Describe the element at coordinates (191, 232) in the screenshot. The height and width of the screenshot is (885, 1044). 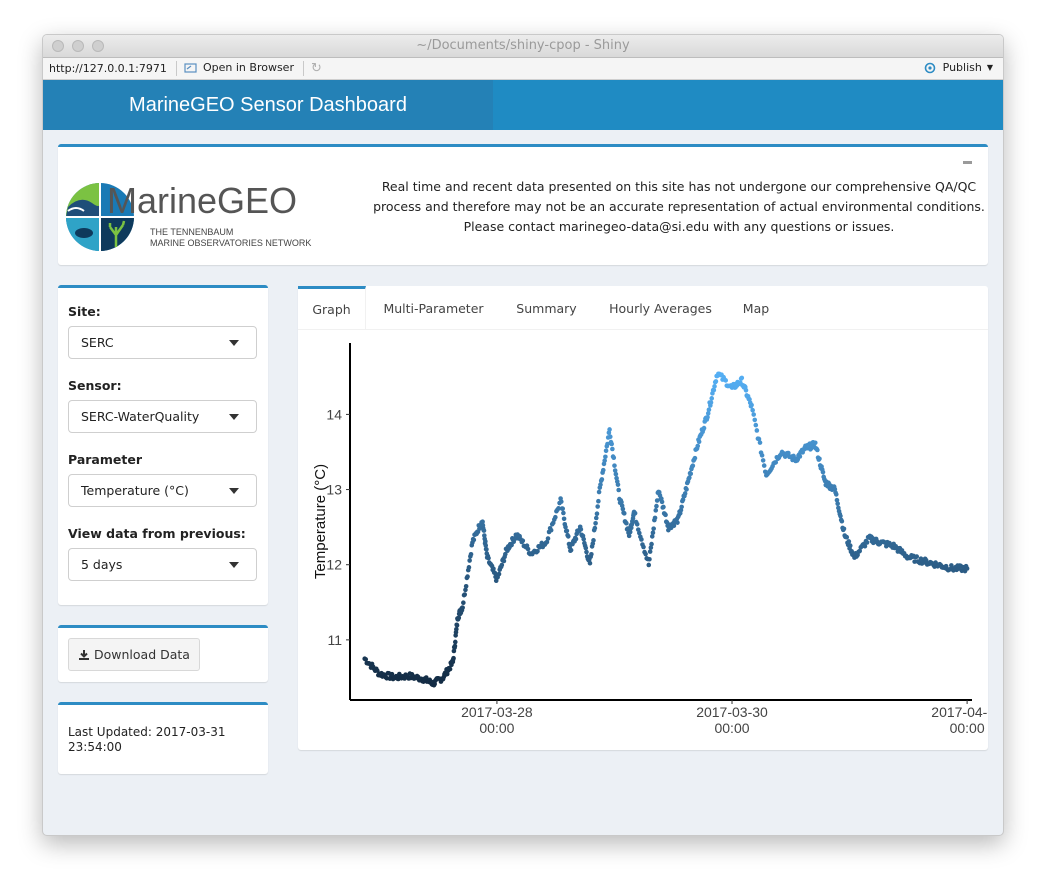
I see `logo-tagline-1: THE TENNENBAUM` at that location.